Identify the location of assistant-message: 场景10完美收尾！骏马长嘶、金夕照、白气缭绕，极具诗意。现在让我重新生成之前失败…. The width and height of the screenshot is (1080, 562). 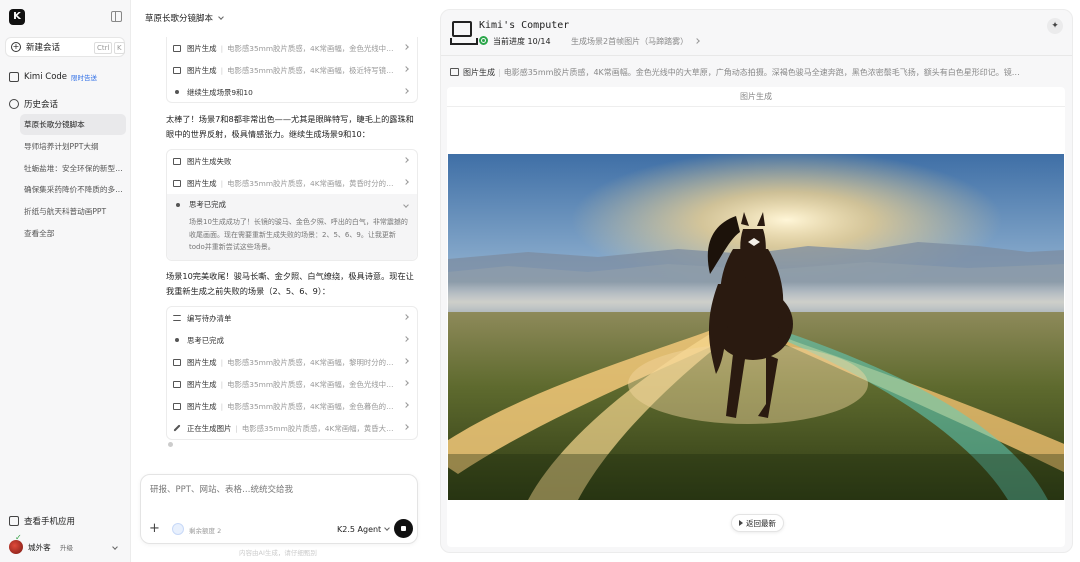
(290, 283).